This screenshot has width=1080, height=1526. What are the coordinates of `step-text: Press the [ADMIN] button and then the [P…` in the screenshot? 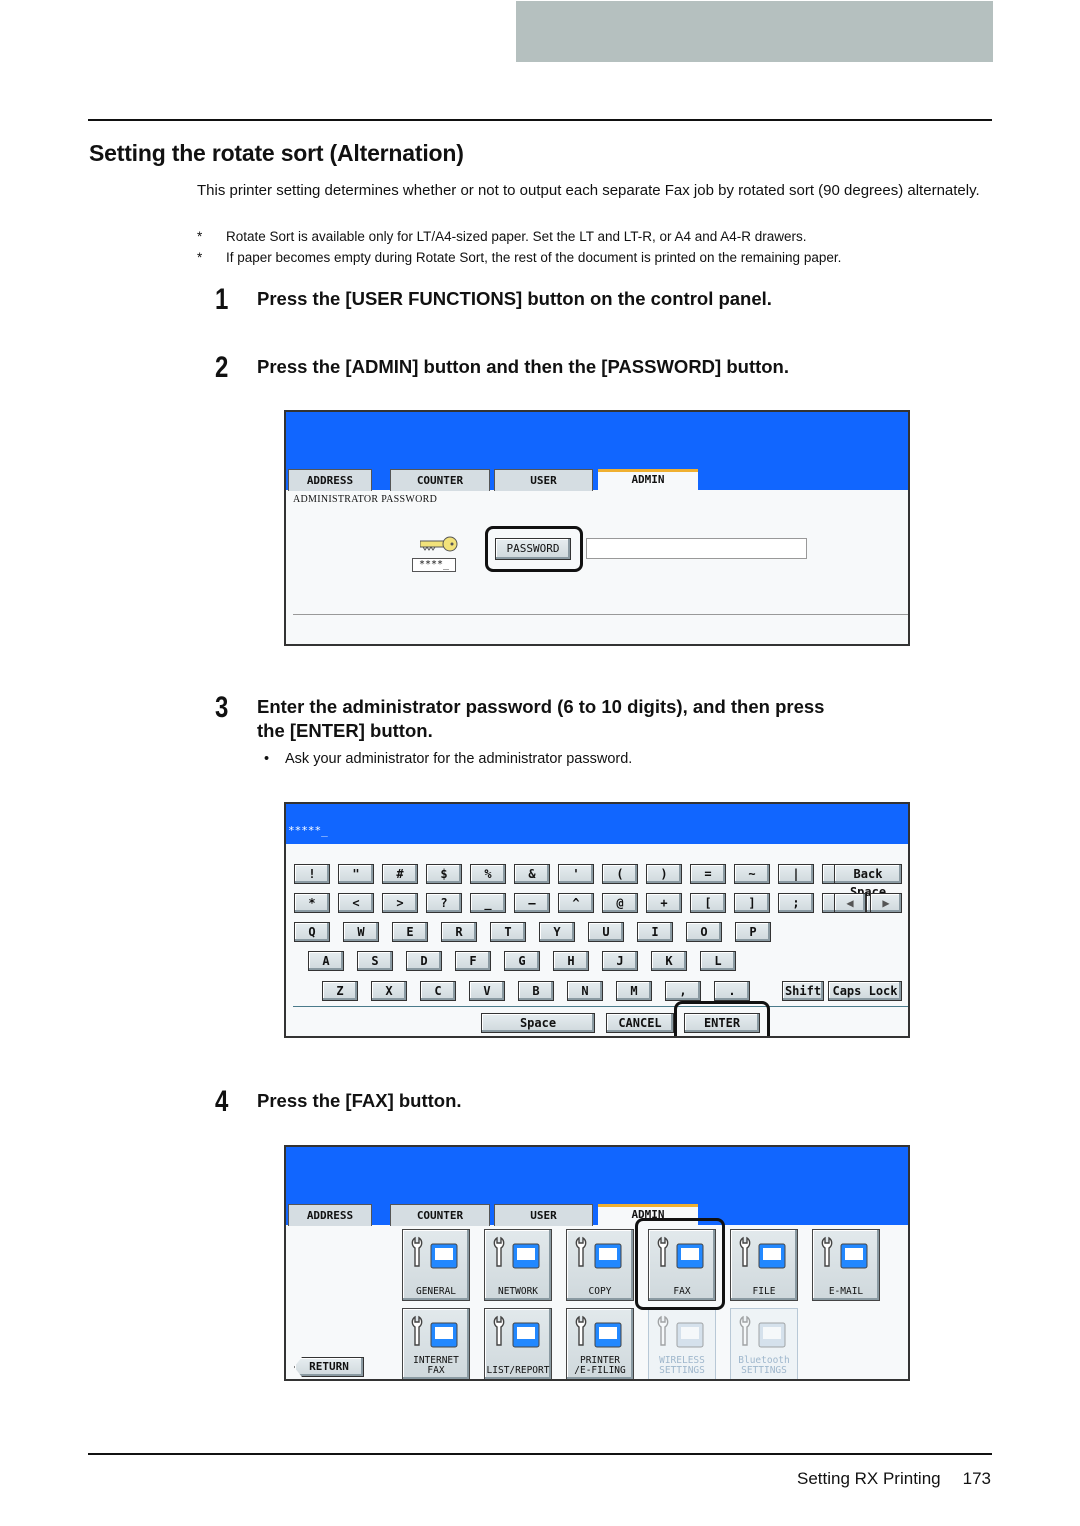 It's located at (523, 366).